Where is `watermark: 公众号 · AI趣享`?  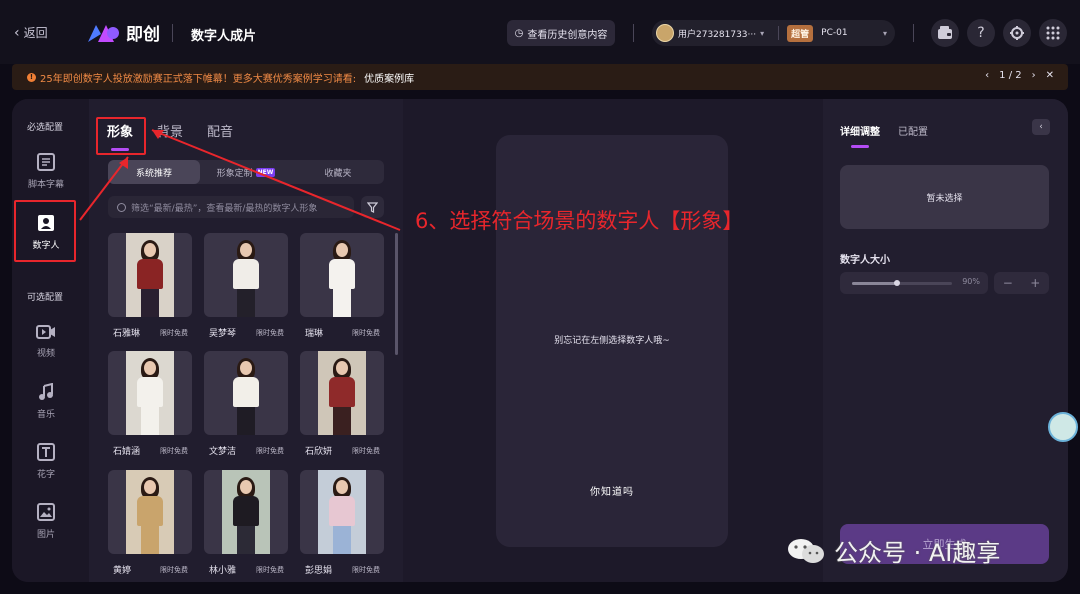
watermark: 公众号 · AI趣享 is located at coordinates (893, 550).